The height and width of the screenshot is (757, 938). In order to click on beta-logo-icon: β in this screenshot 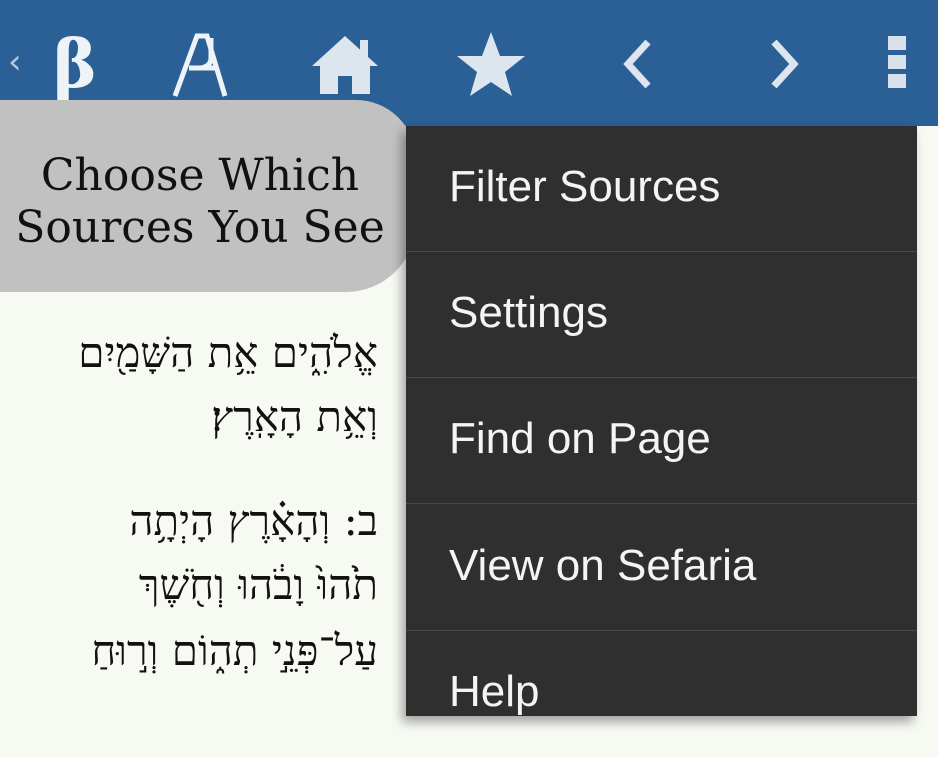, I will do `click(75, 64)`.